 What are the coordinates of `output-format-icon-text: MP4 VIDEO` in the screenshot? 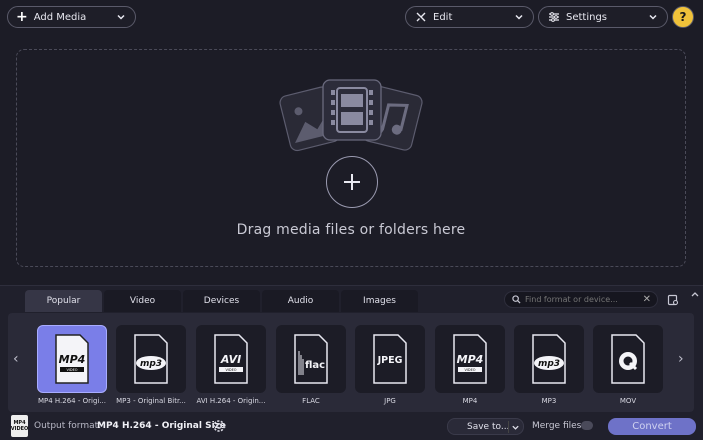 It's located at (19, 426).